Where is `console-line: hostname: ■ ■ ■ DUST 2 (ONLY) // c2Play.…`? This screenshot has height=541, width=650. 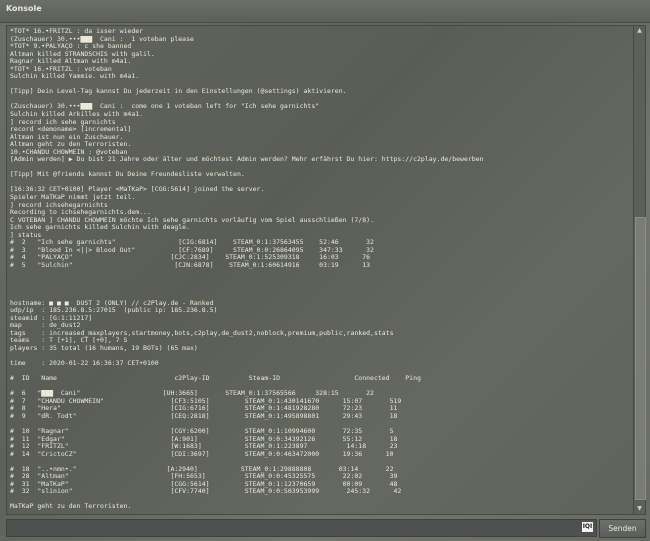
console-line: hostname: ■ ■ ■ DUST 2 (ONLY) // c2Play.… is located at coordinates (112, 303).